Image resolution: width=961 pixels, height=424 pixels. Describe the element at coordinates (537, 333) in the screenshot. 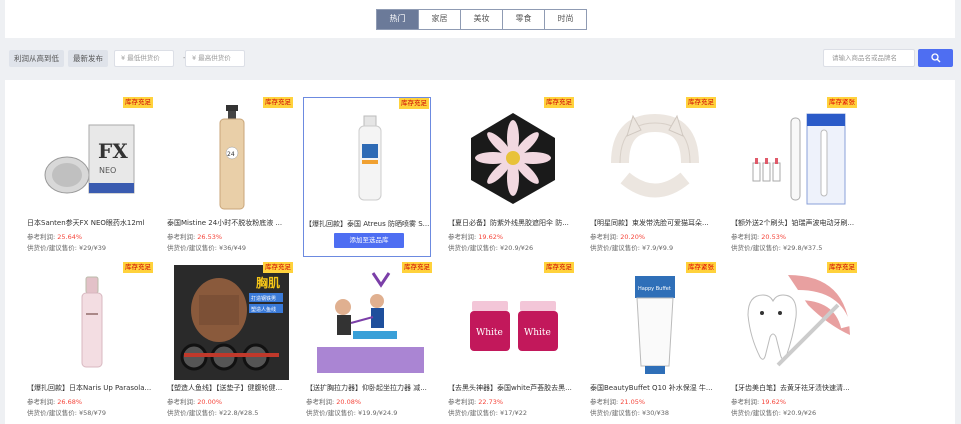

I see `jar-2-label: White` at that location.